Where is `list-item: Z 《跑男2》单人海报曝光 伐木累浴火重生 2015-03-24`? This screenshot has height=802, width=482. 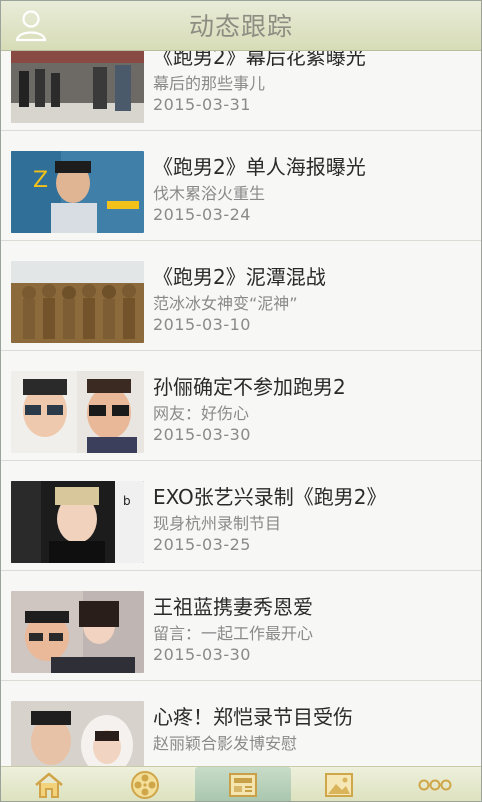 list-item: Z 《跑男2》单人海报曝光 伐木累浴火重生 2015-03-24 is located at coordinates (241, 186).